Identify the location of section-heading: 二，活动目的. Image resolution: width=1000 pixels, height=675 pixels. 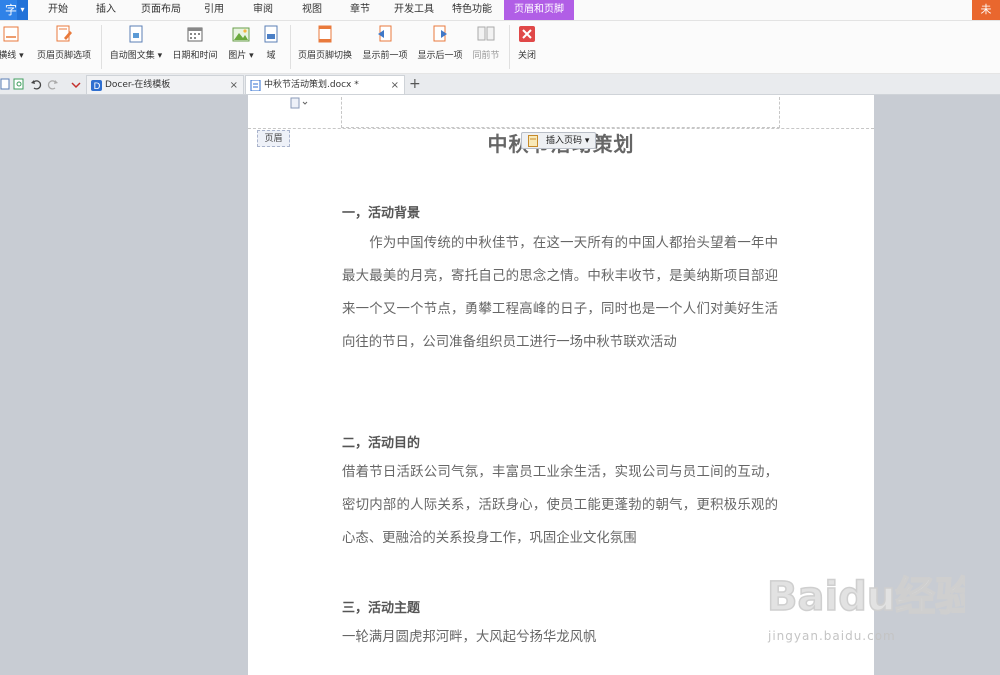
(381, 443).